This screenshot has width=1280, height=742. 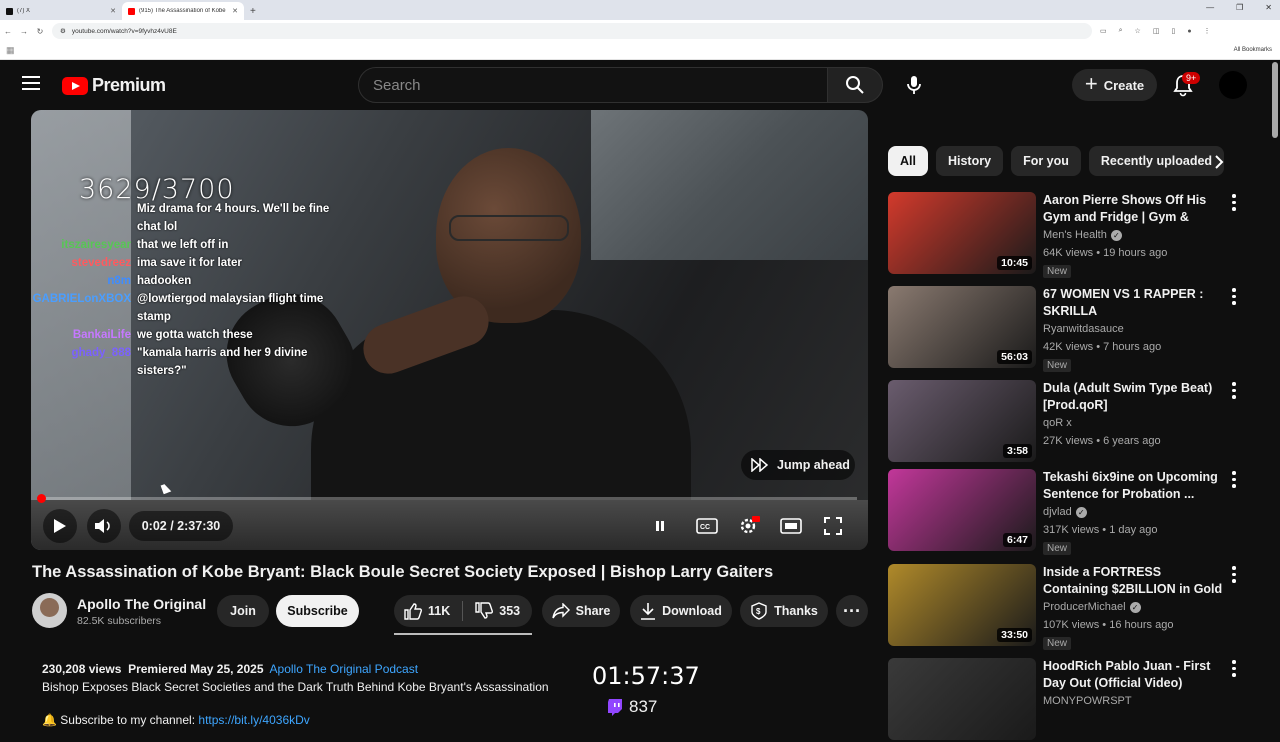 I want to click on play-button, so click(x=60, y=526).